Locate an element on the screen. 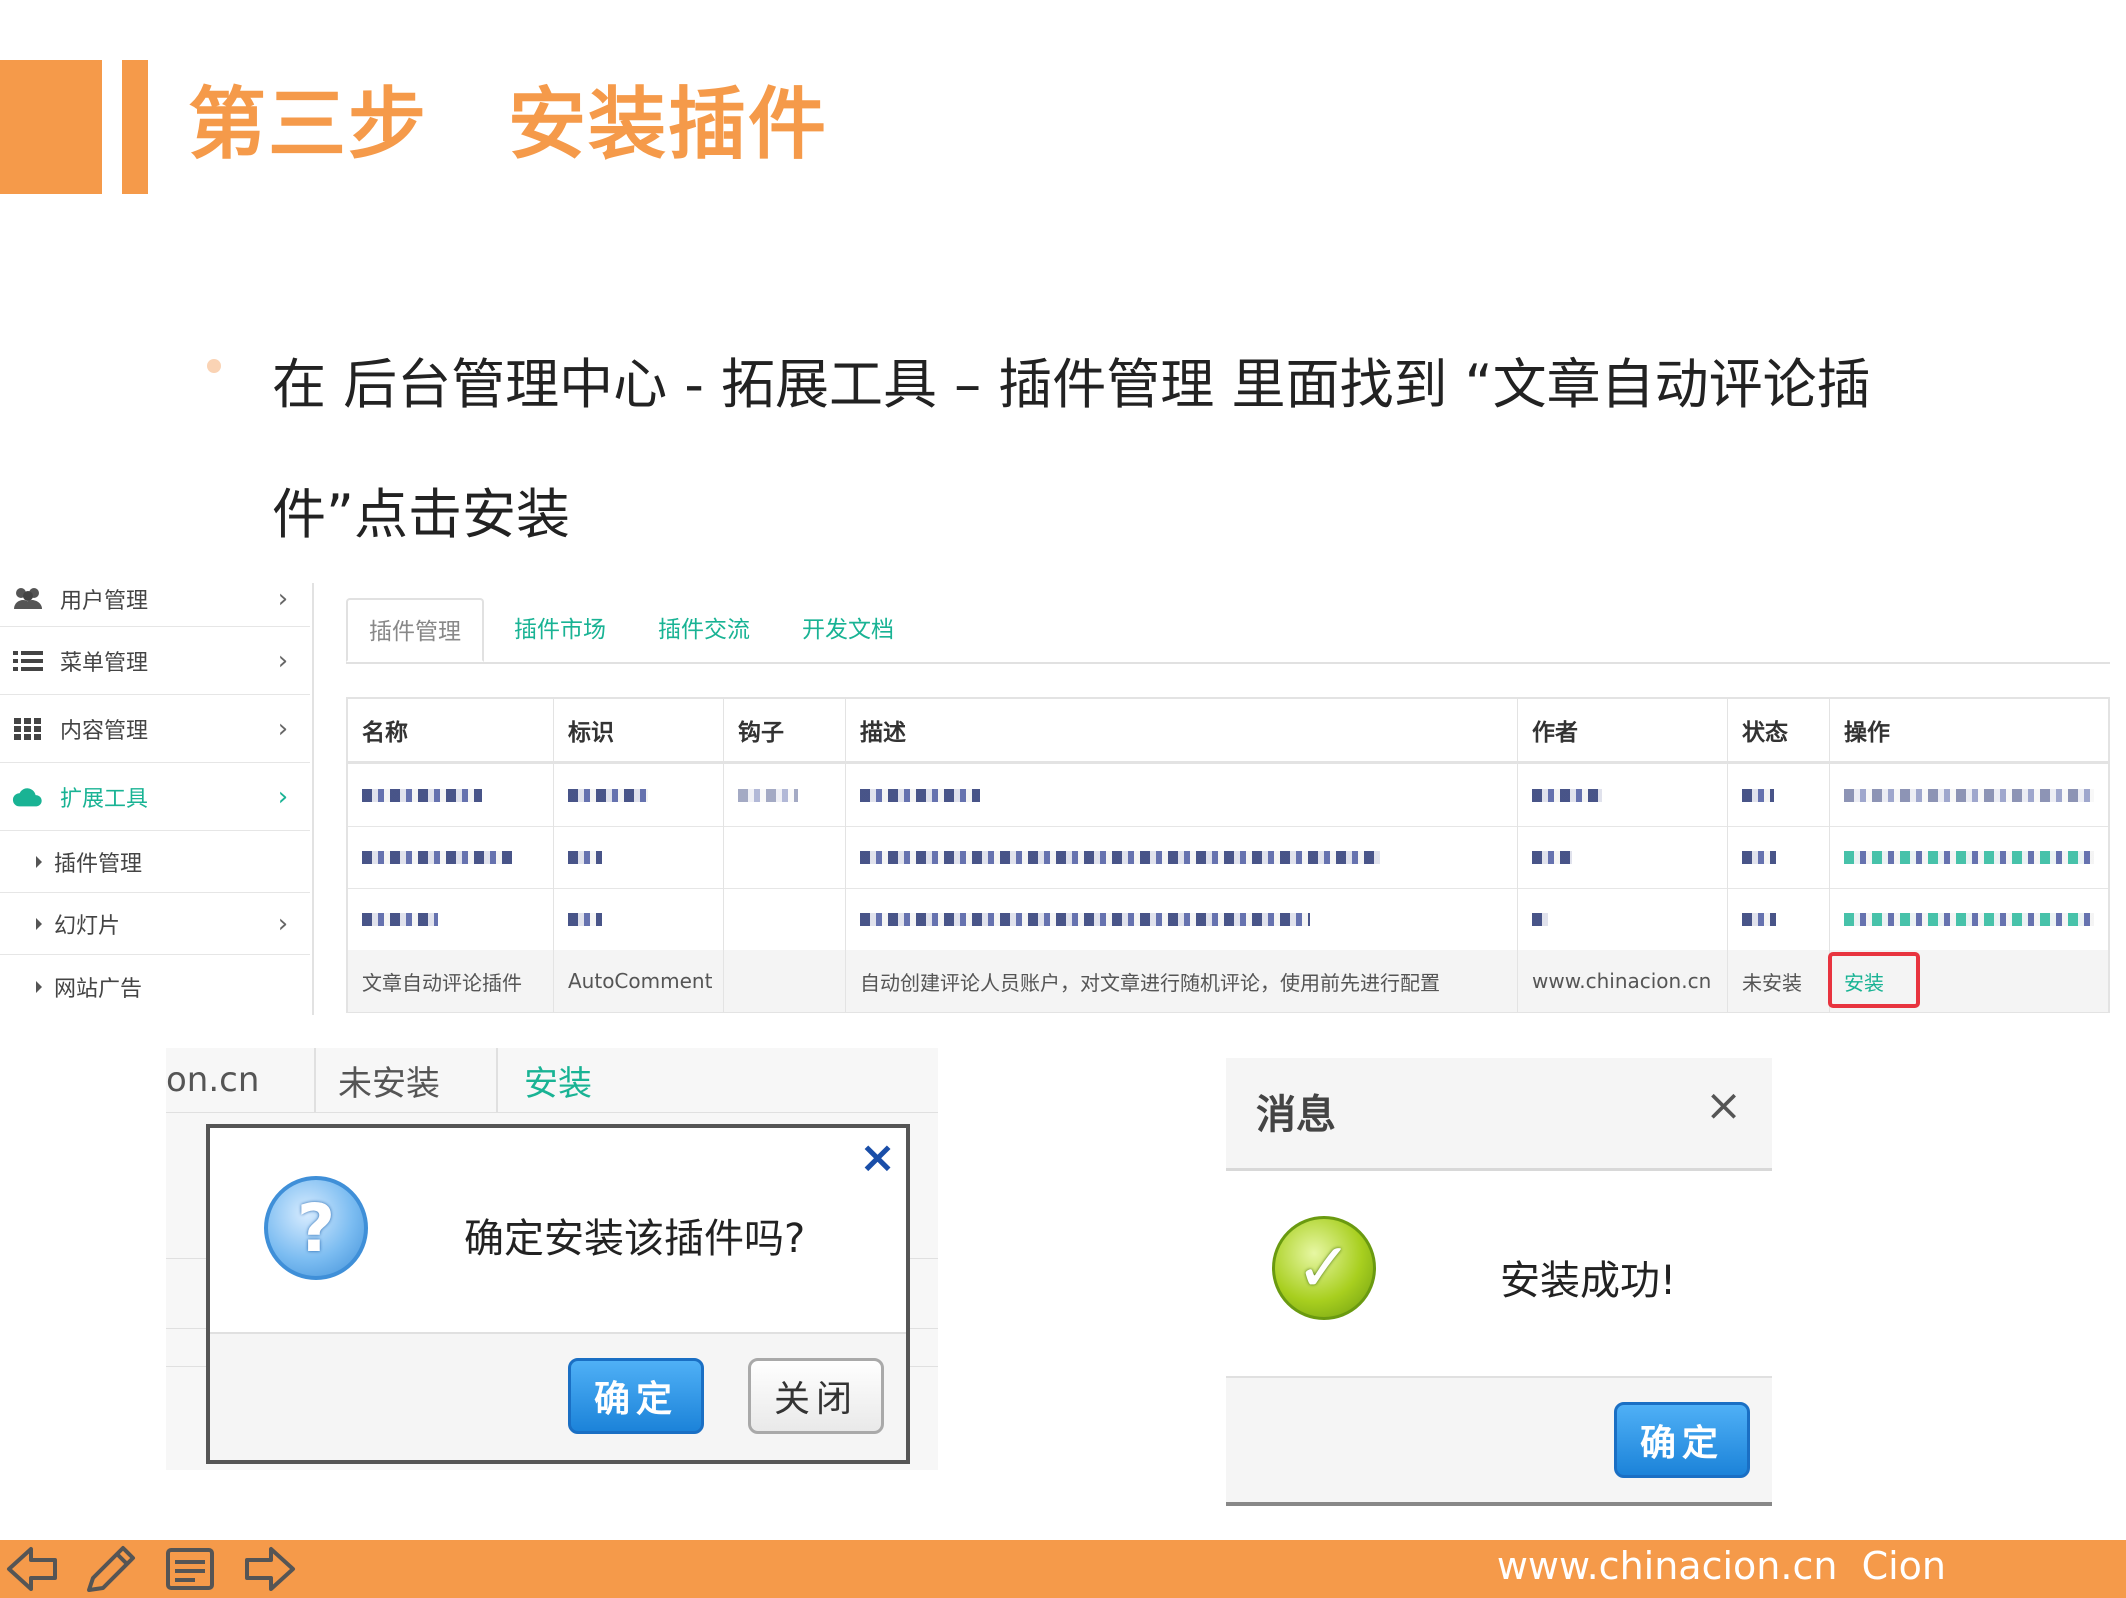 The width and height of the screenshot is (2126, 1598). sidebar-subitem-slides: 幻灯片 › is located at coordinates (155, 924).